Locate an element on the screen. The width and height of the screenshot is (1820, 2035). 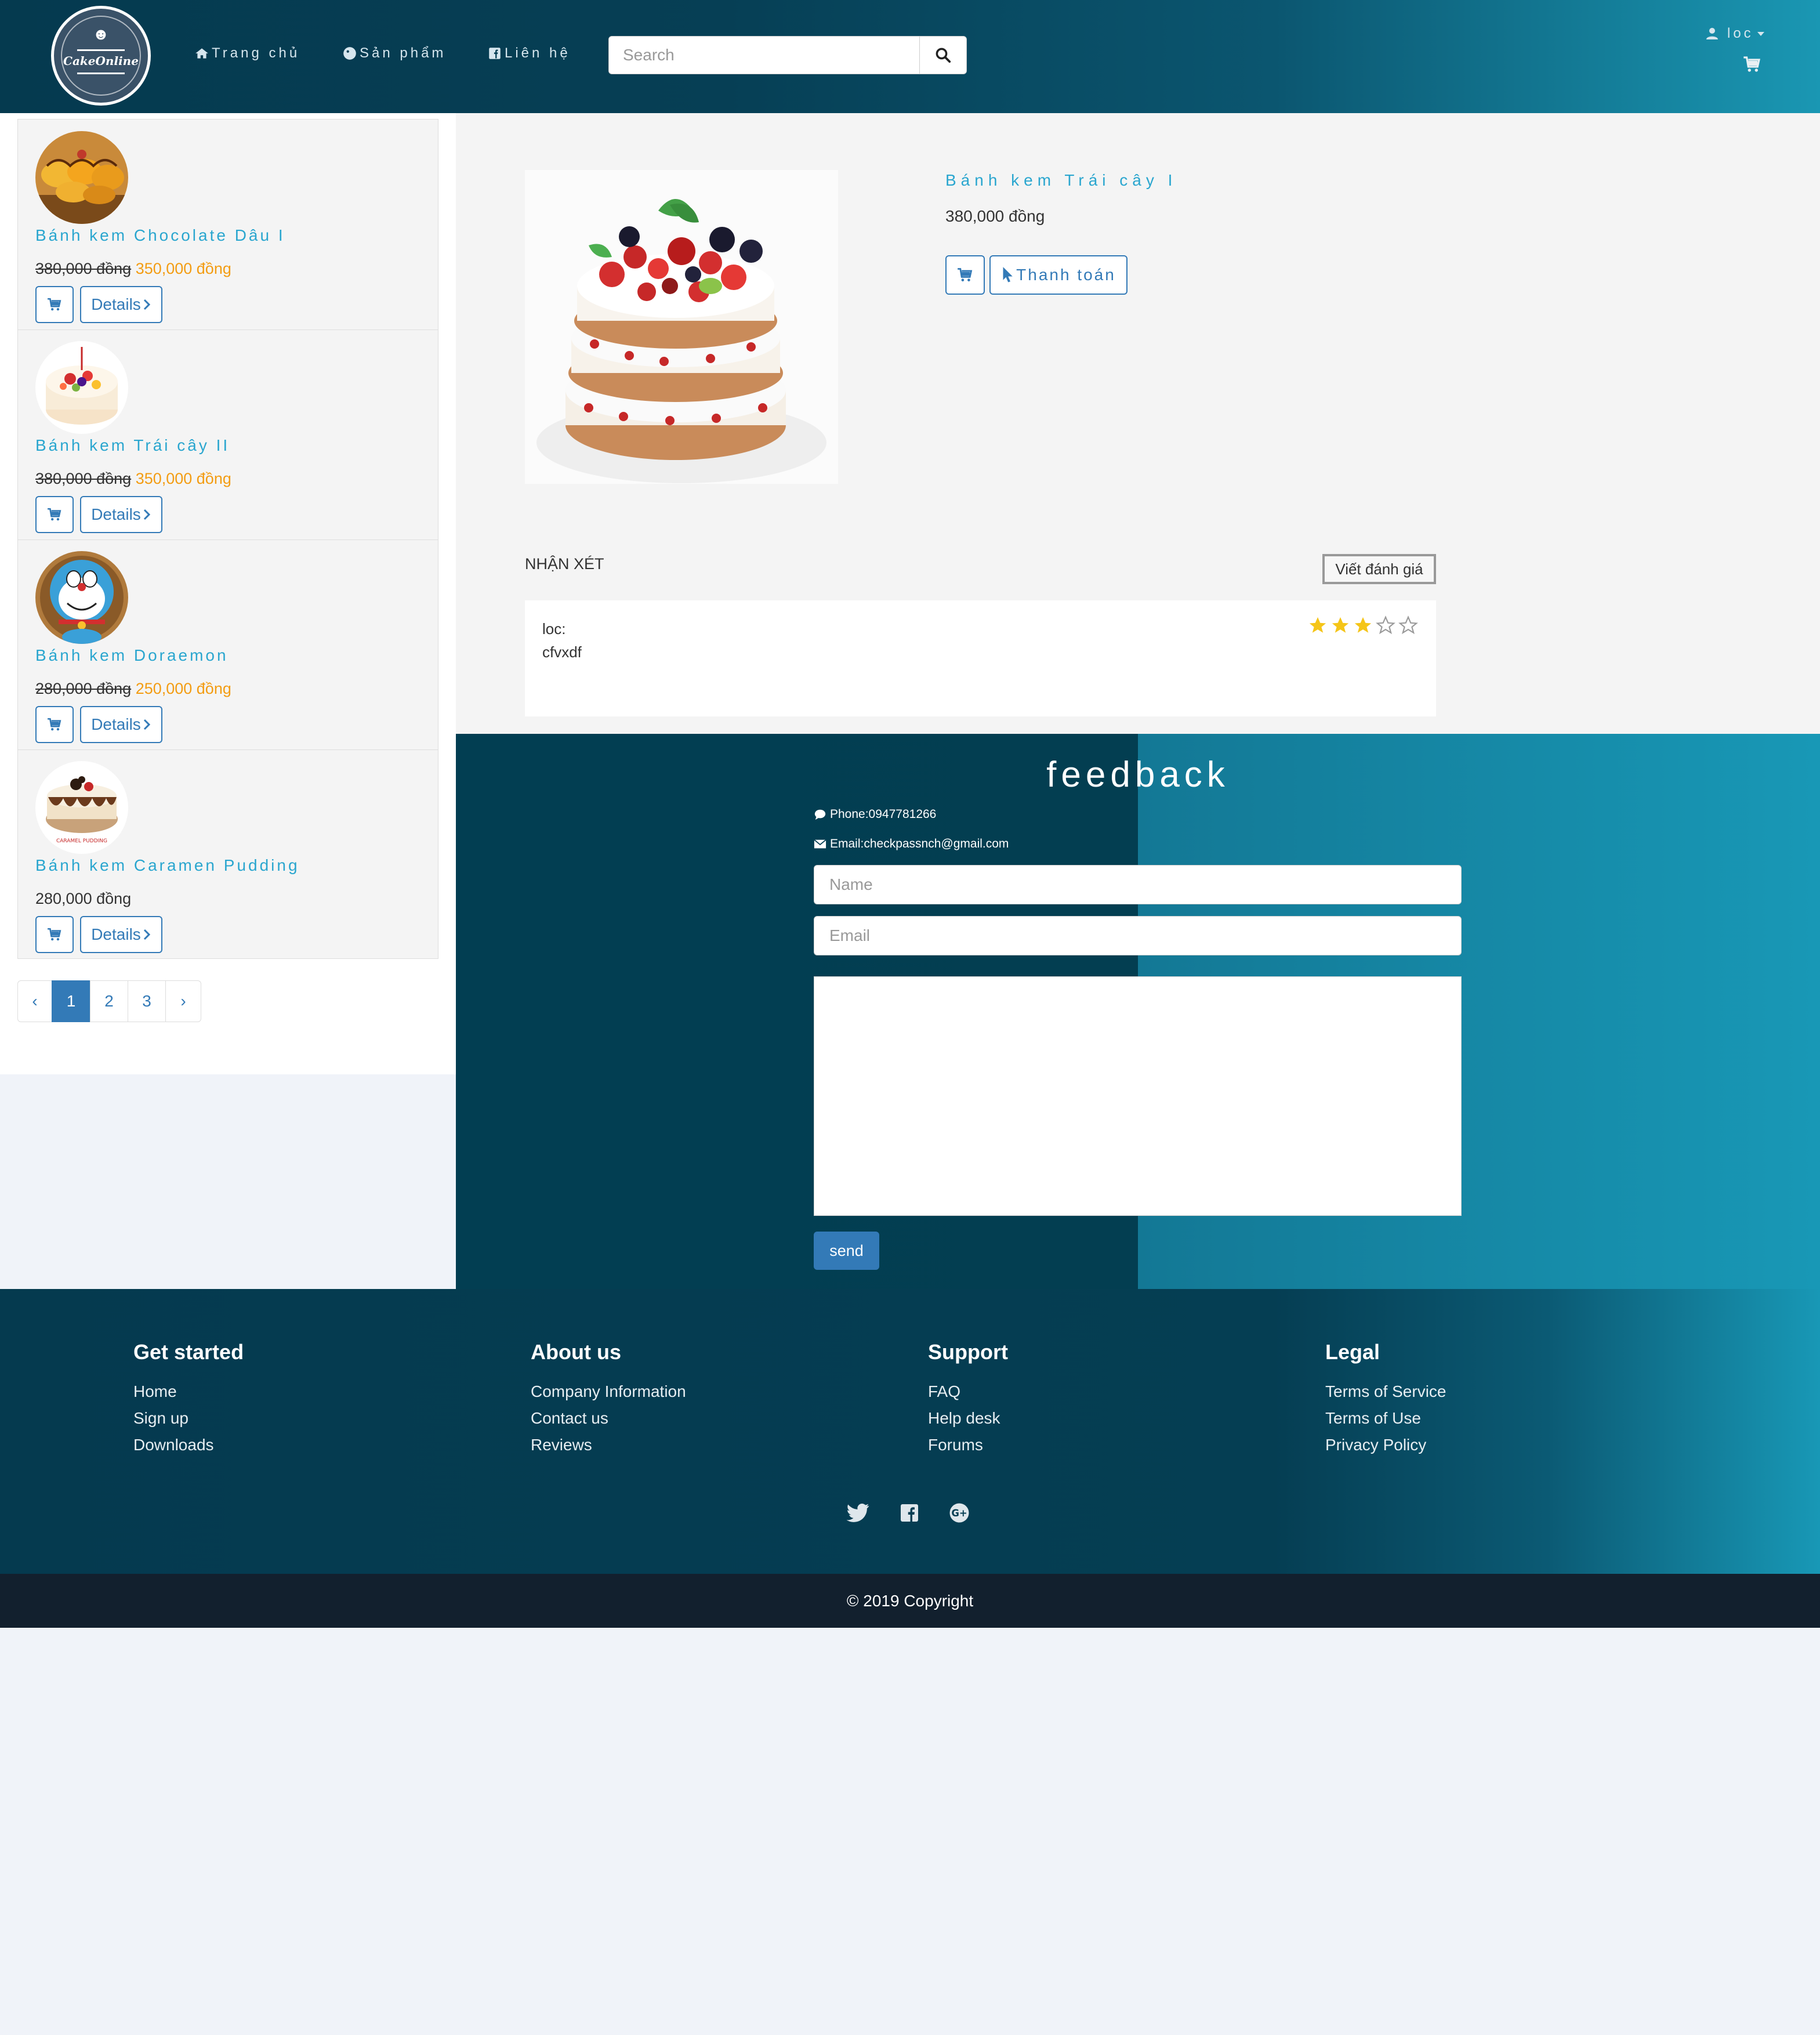
footer-link-terms-use: Terms of Use is located at coordinates (1385, 1418).